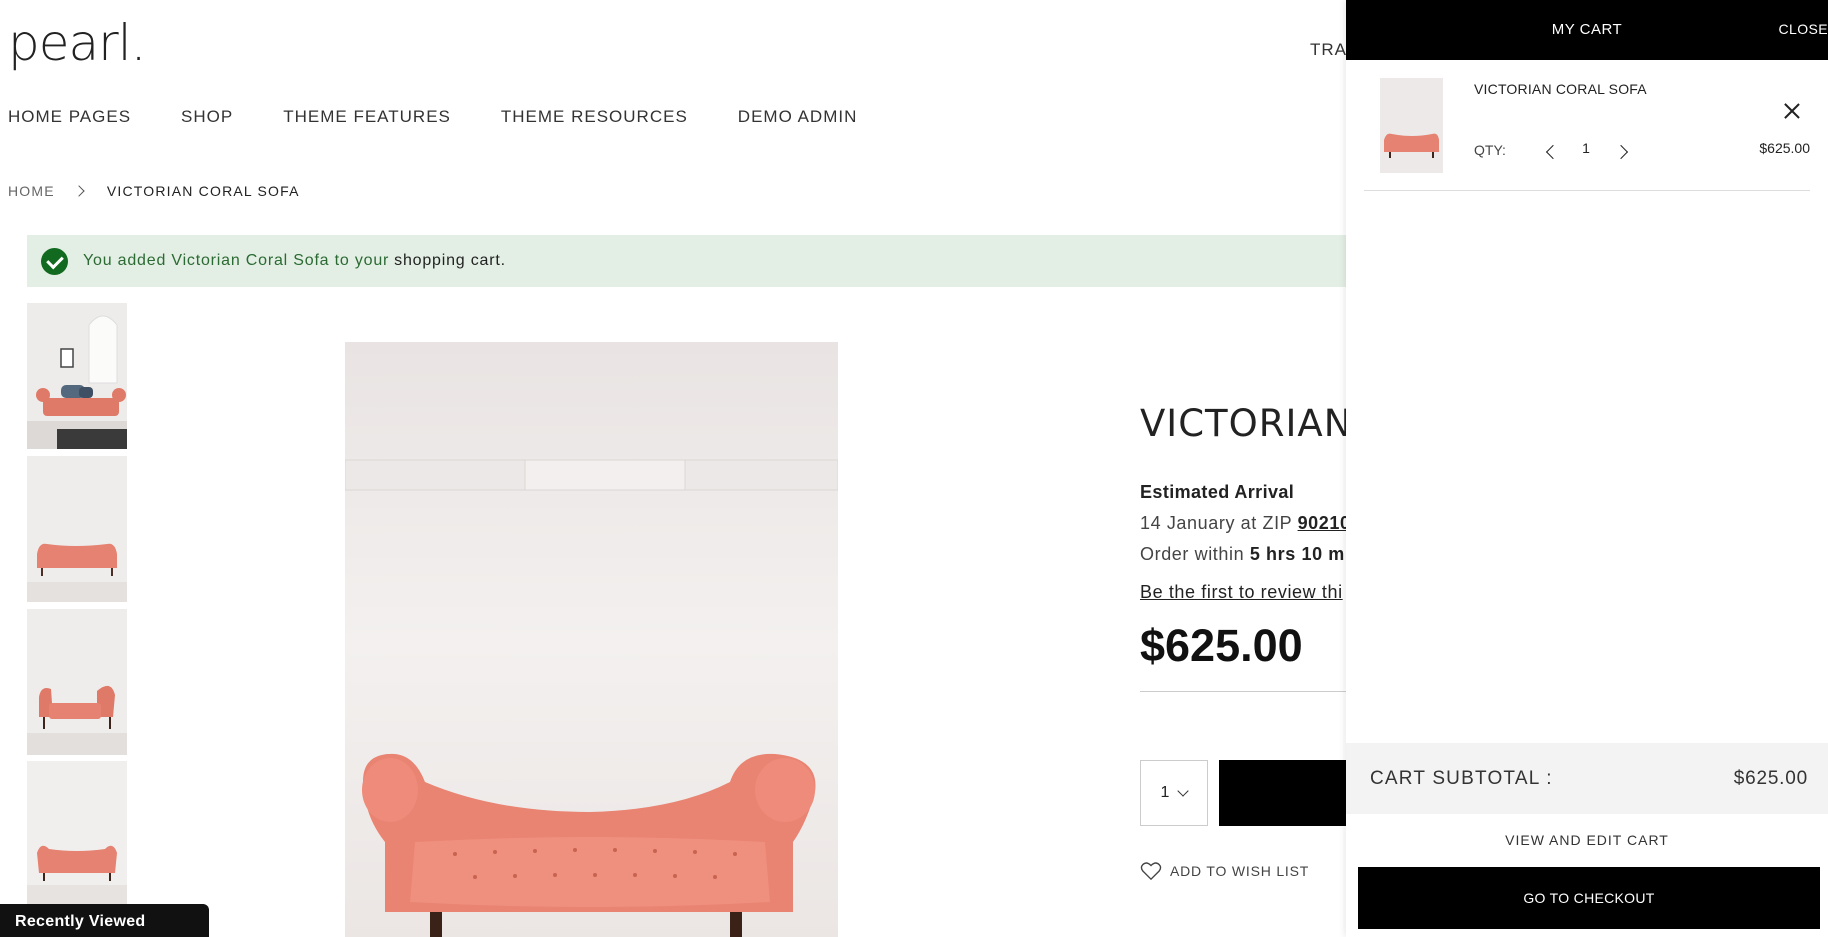  I want to click on site-logo: pearl., so click(77, 43).